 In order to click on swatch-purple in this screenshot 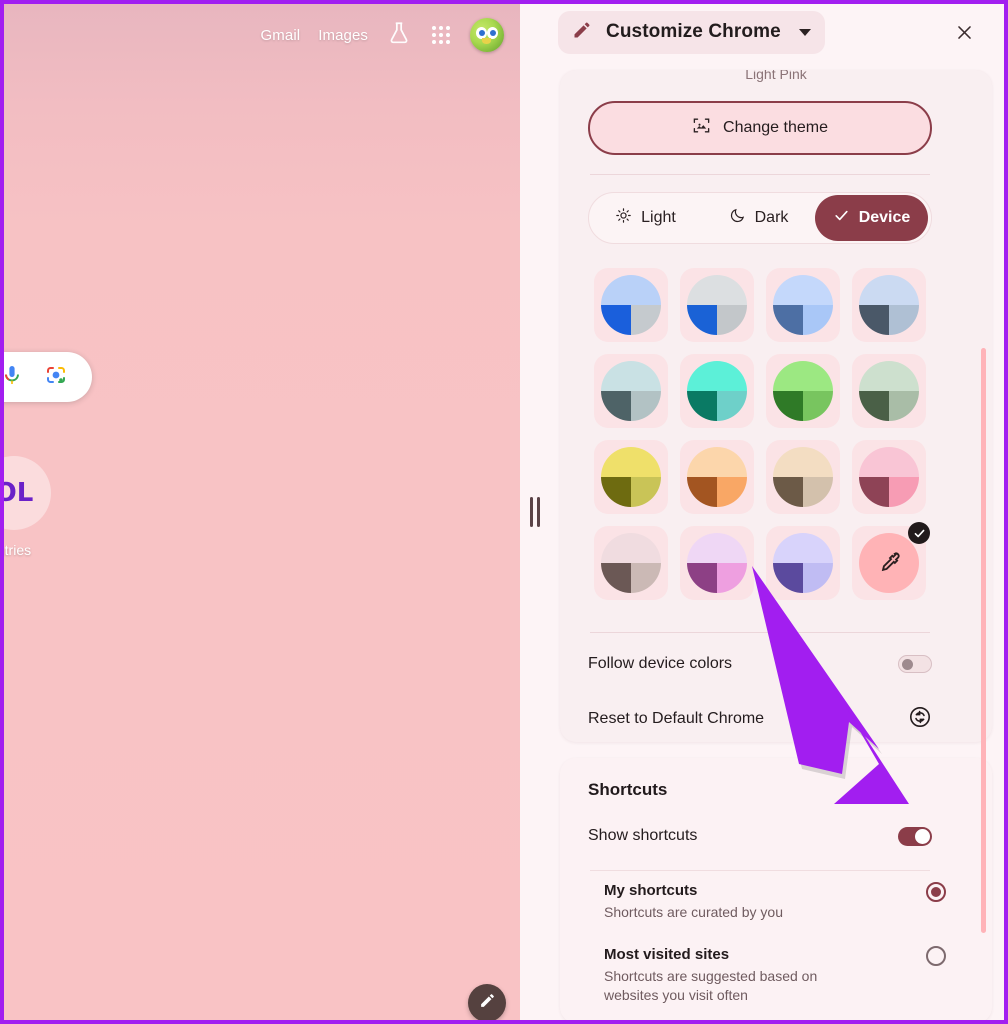, I will do `click(803, 563)`.